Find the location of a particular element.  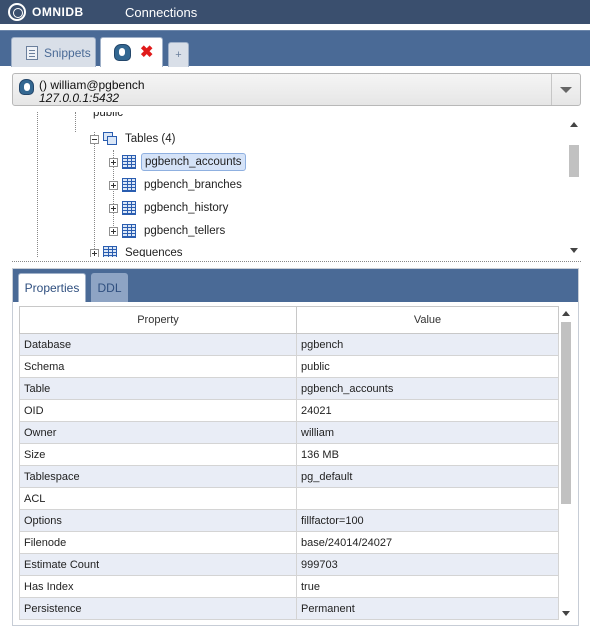

tree-node-label: pgbench_accounts is located at coordinates (193, 162).